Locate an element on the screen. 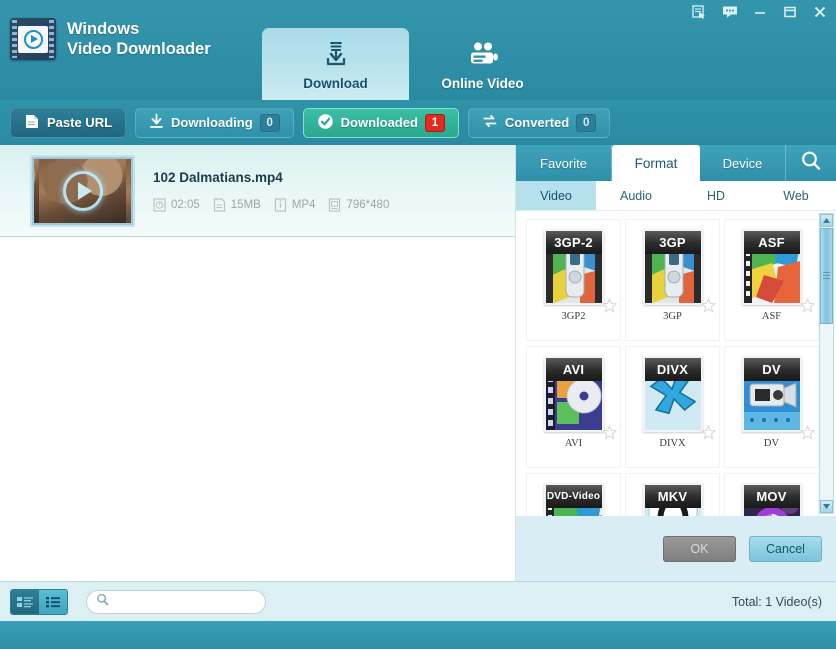  format-item: 3GP 3GP is located at coordinates (672, 280).